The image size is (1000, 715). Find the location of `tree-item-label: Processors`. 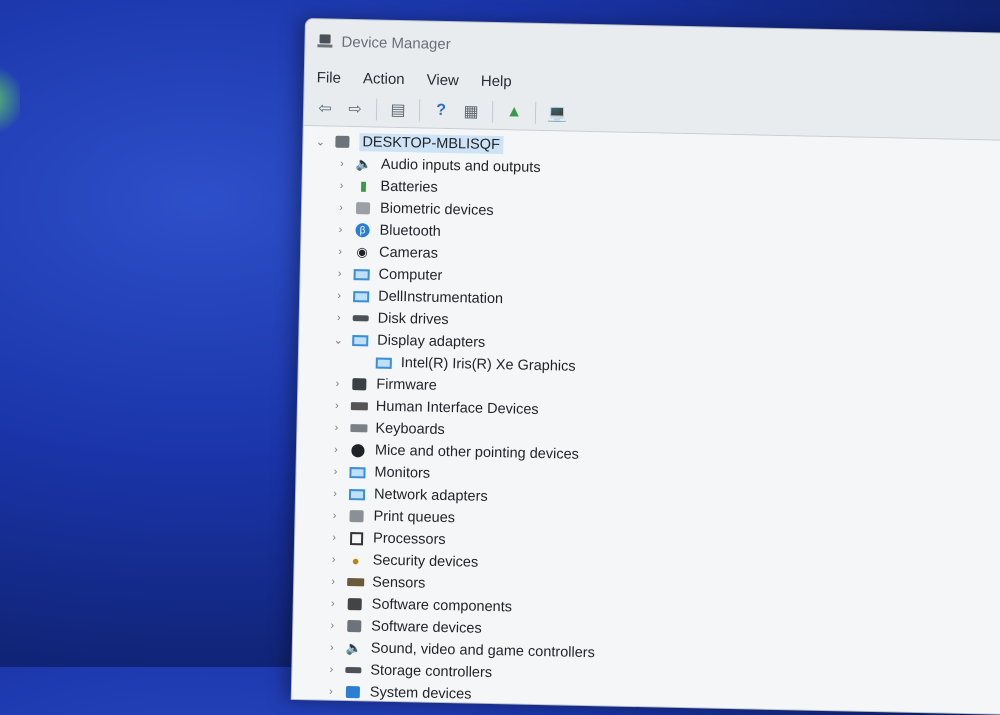

tree-item-label: Processors is located at coordinates (409, 539).